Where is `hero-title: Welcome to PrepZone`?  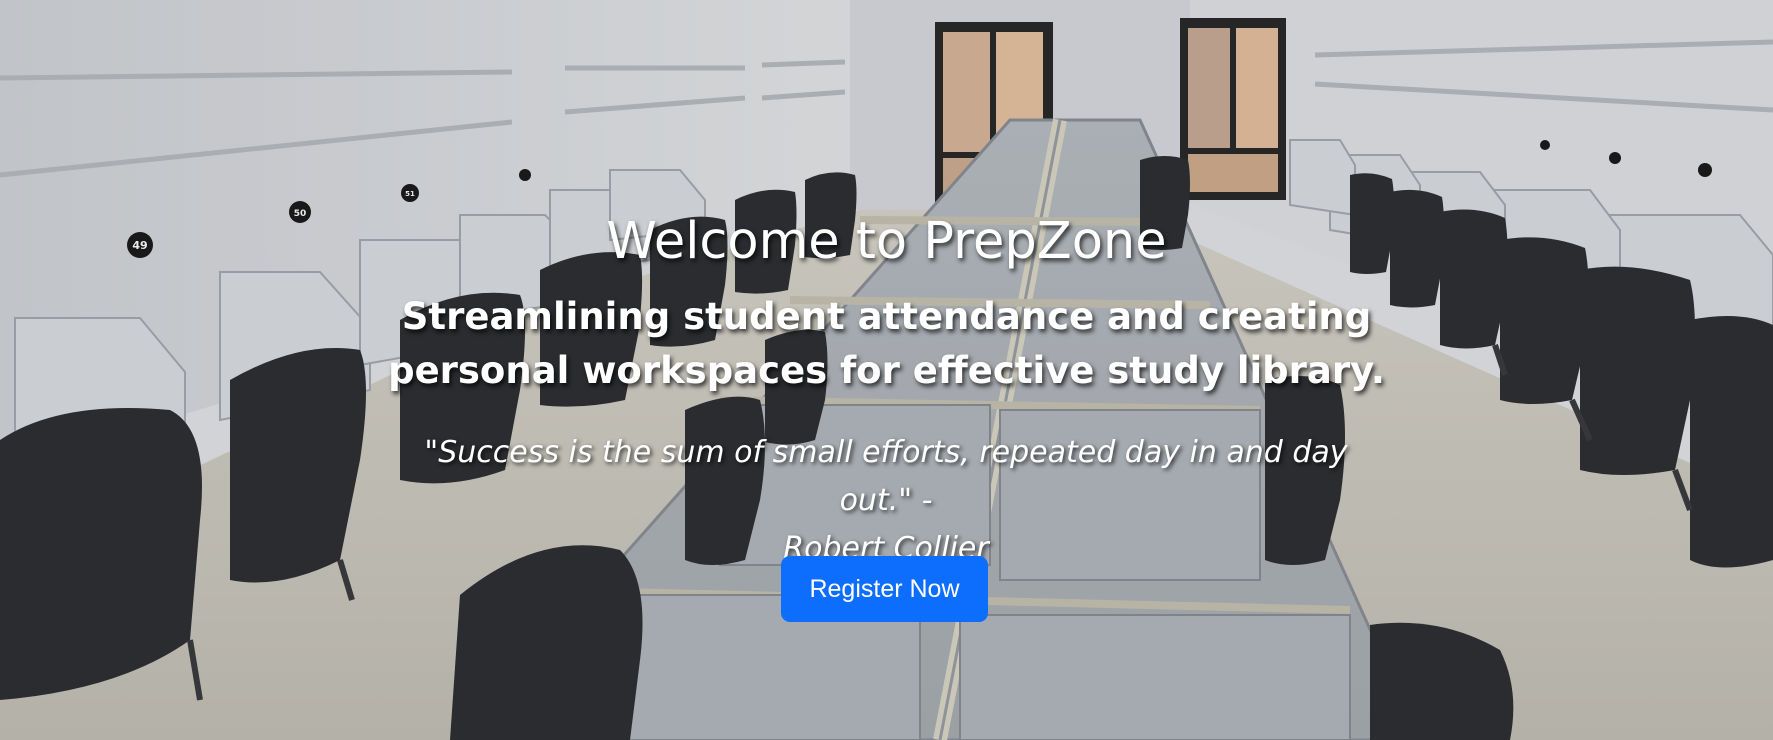
hero-title: Welcome to PrepZone is located at coordinates (886, 241).